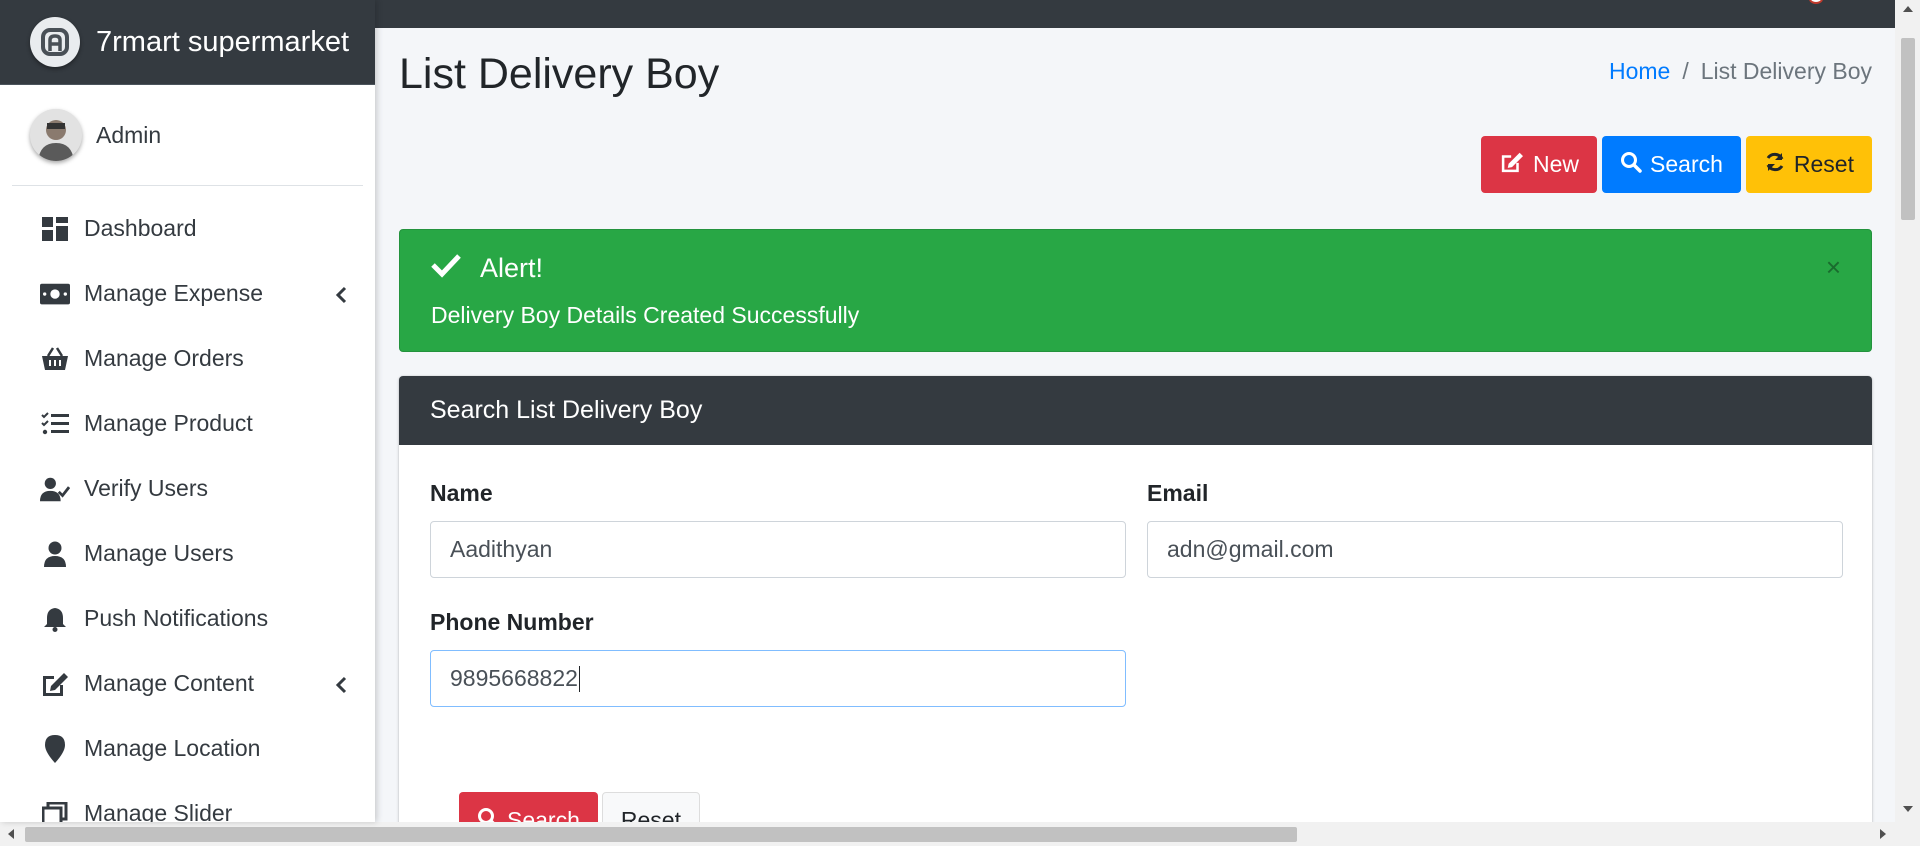 The height and width of the screenshot is (846, 1920). I want to click on search-card-header: Search List Delivery Boy, so click(1135, 410).